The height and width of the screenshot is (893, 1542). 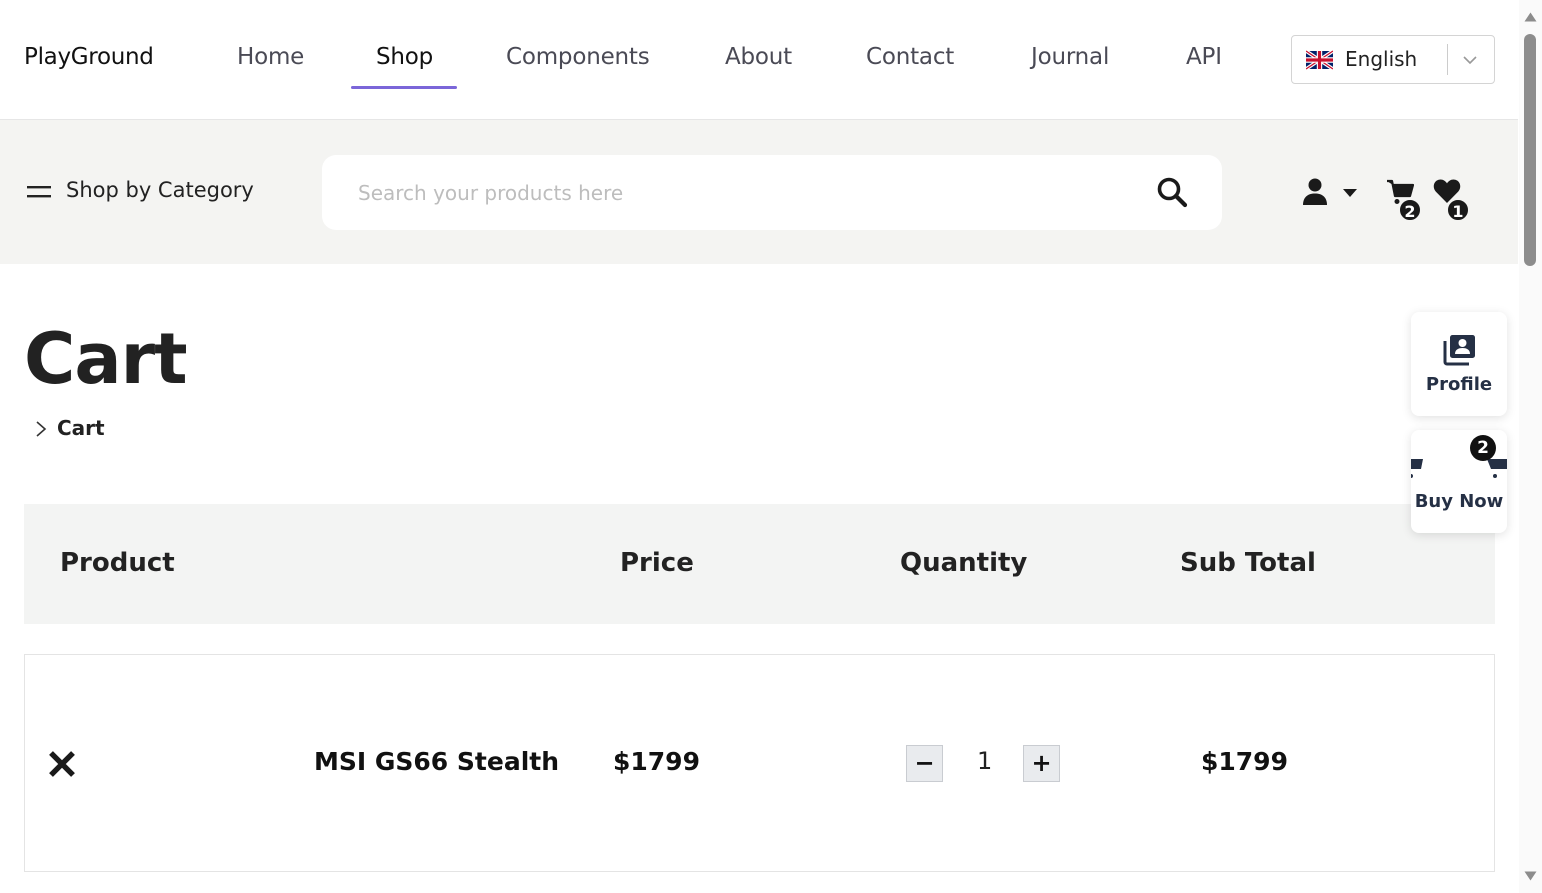 What do you see at coordinates (964, 563) in the screenshot?
I see `header-quantity: Quantity` at bounding box center [964, 563].